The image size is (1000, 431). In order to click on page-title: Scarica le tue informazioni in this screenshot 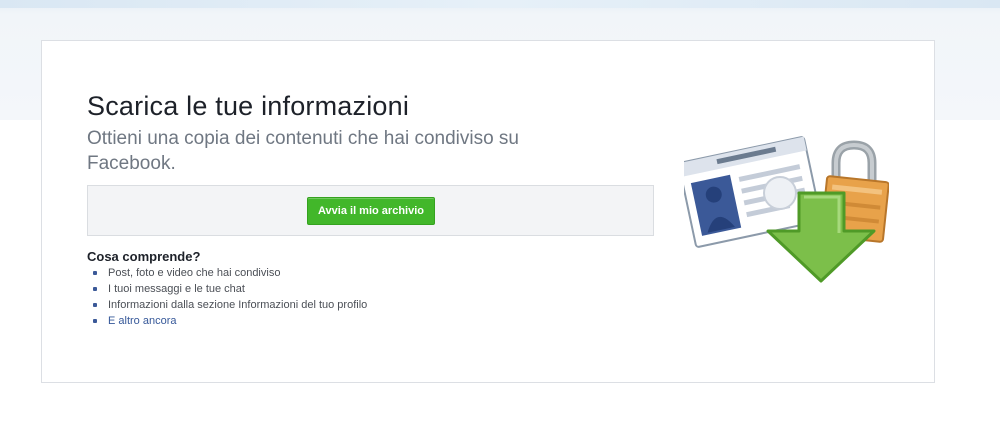, I will do `click(248, 106)`.